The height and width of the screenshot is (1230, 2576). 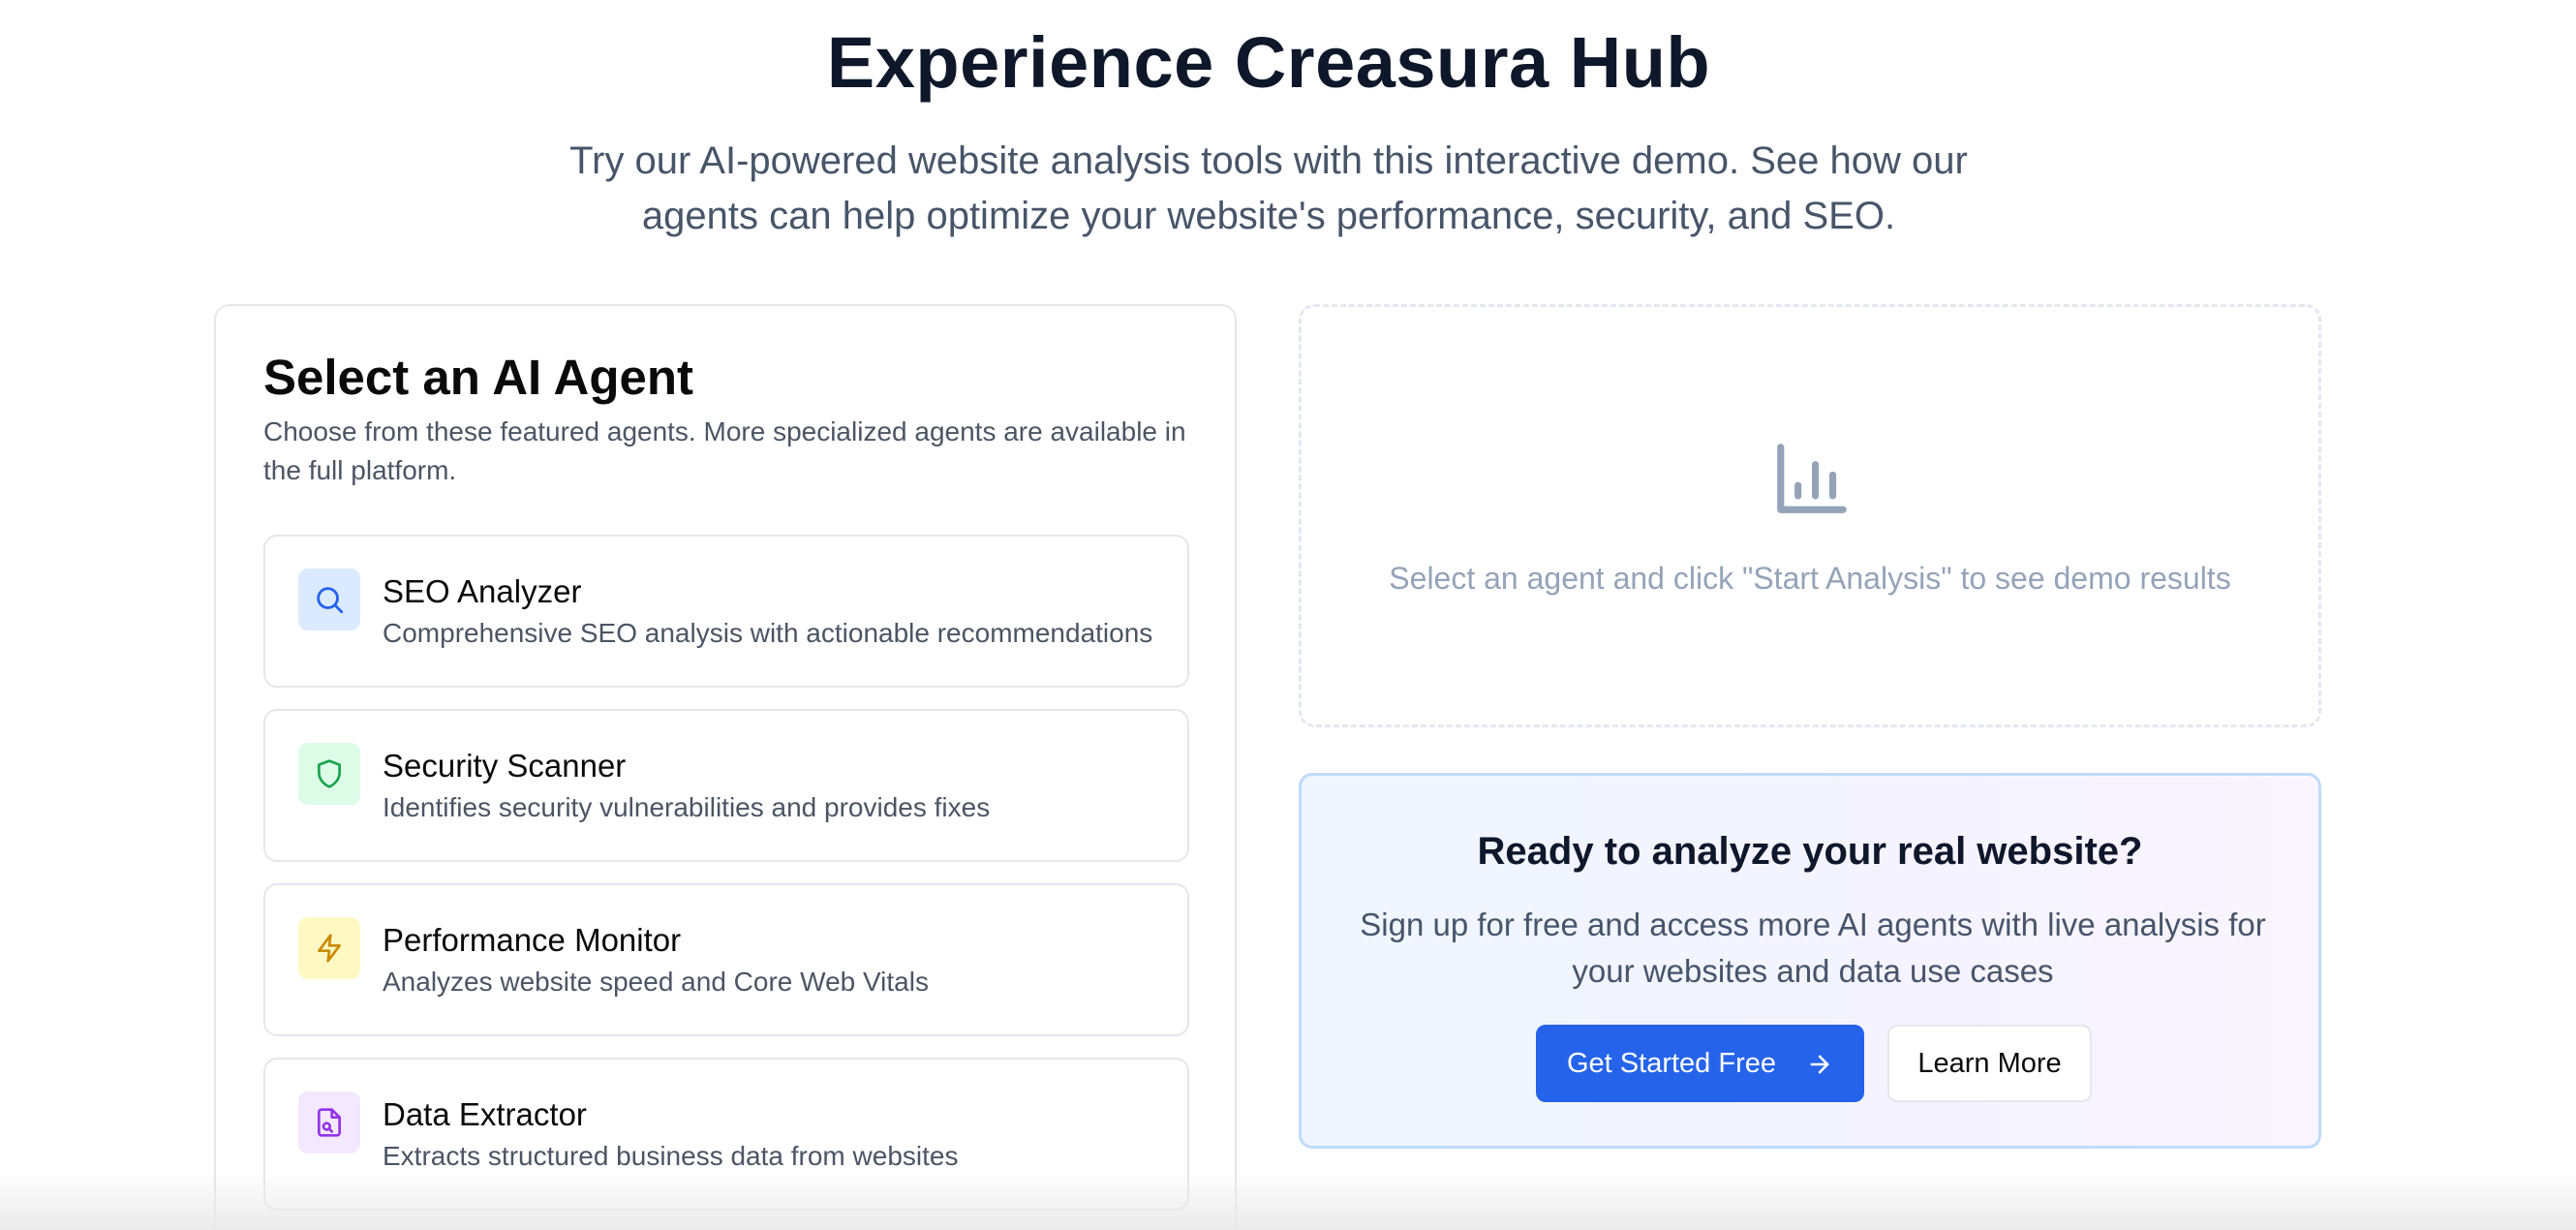 What do you see at coordinates (1268, 62) in the screenshot?
I see `page-title: Experience Creasura Hub` at bounding box center [1268, 62].